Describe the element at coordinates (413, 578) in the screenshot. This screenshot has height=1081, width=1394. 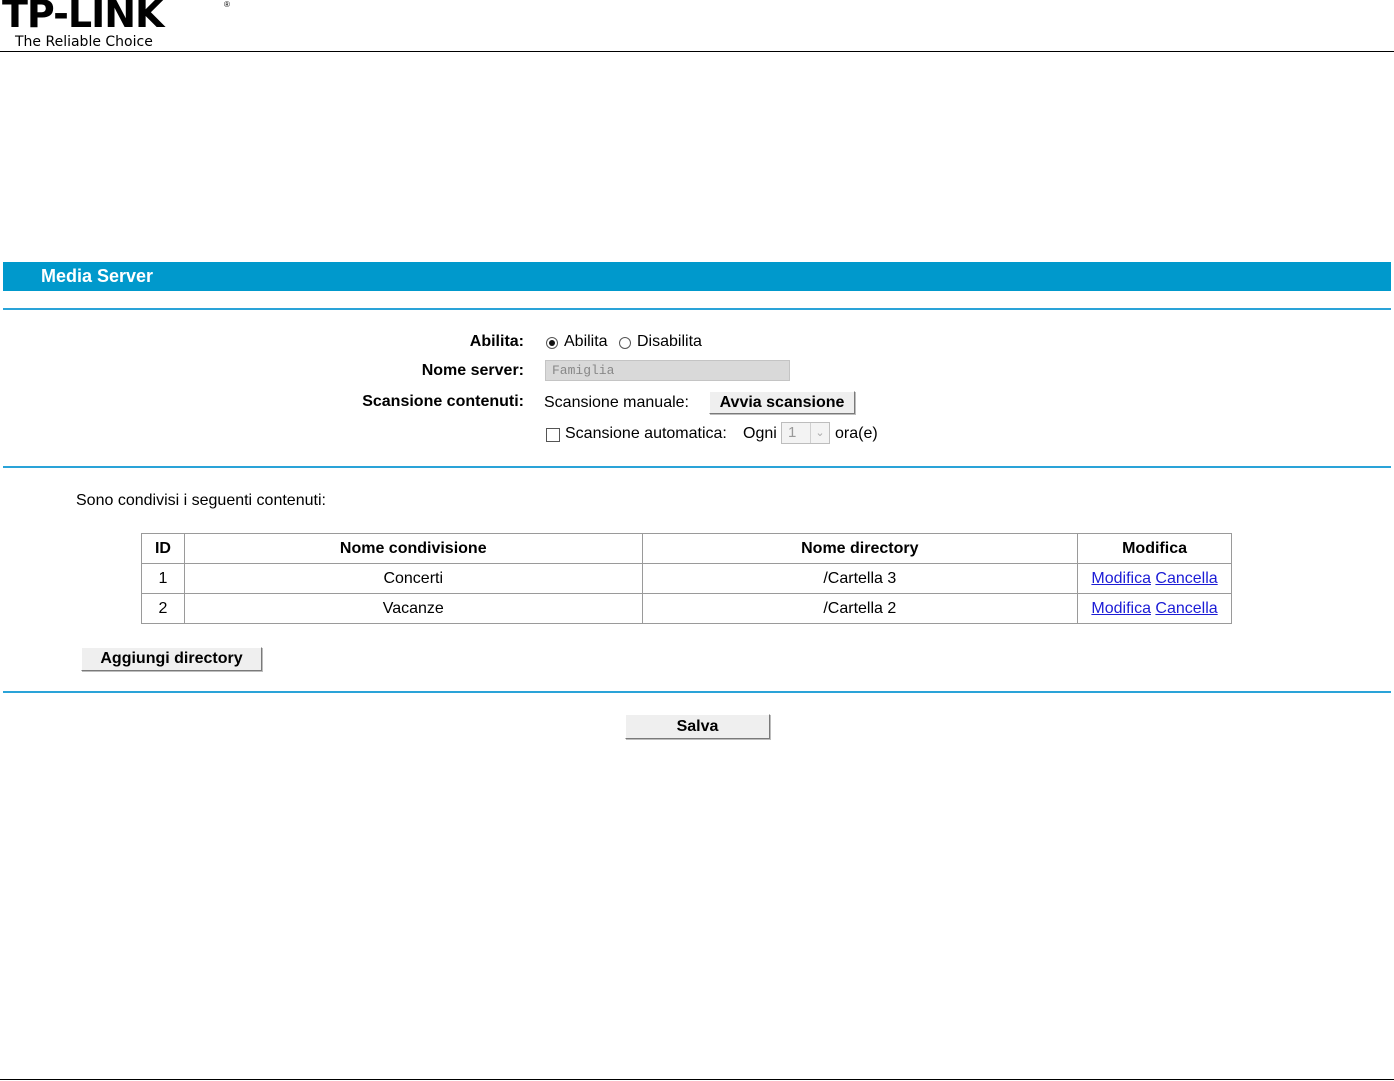
I see `row-share-name: Concerti` at that location.